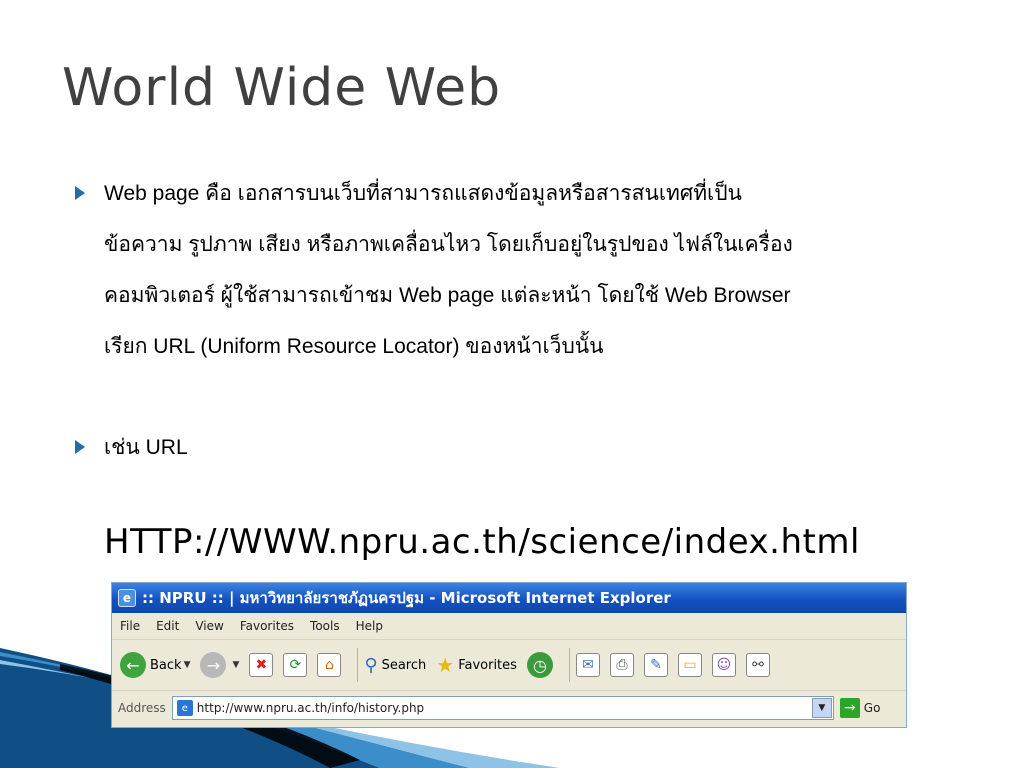 The image size is (1024, 768). Describe the element at coordinates (146, 447) in the screenshot. I see `bullet-line: เช่น URL` at that location.